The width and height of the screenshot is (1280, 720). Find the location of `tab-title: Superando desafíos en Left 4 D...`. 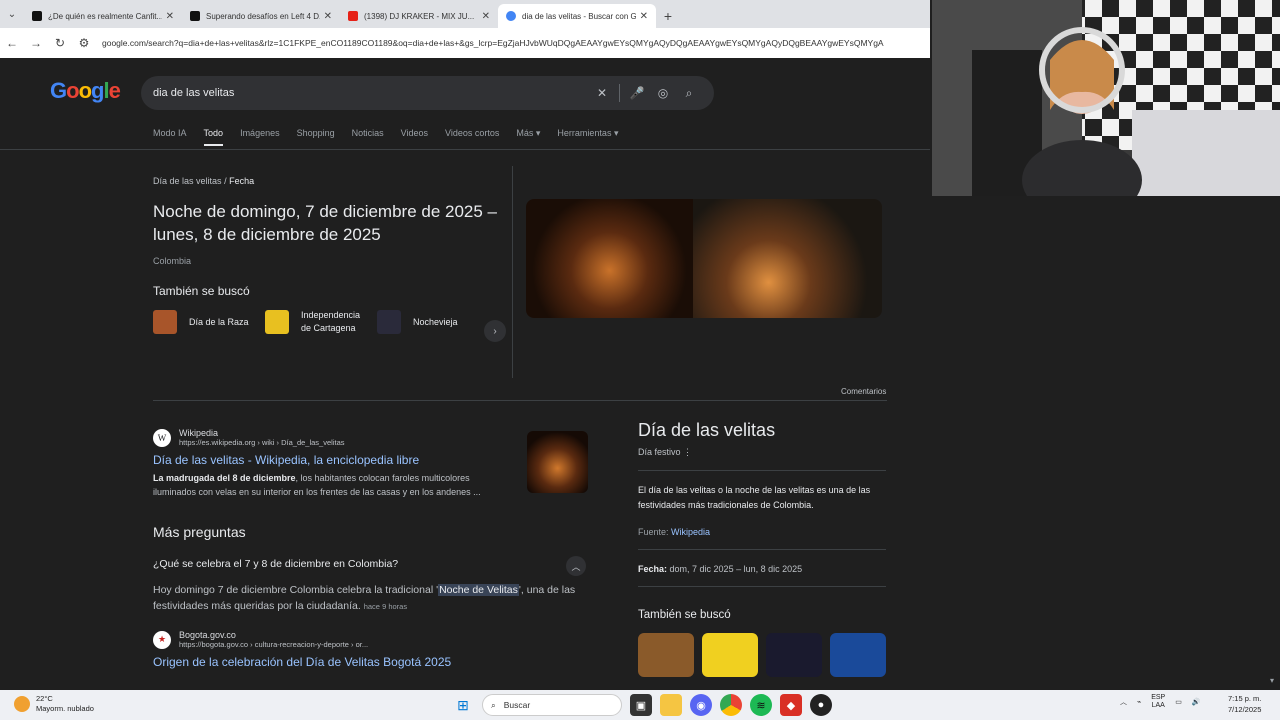

tab-title: Superando desafíos en Left 4 D... is located at coordinates (263, 16).